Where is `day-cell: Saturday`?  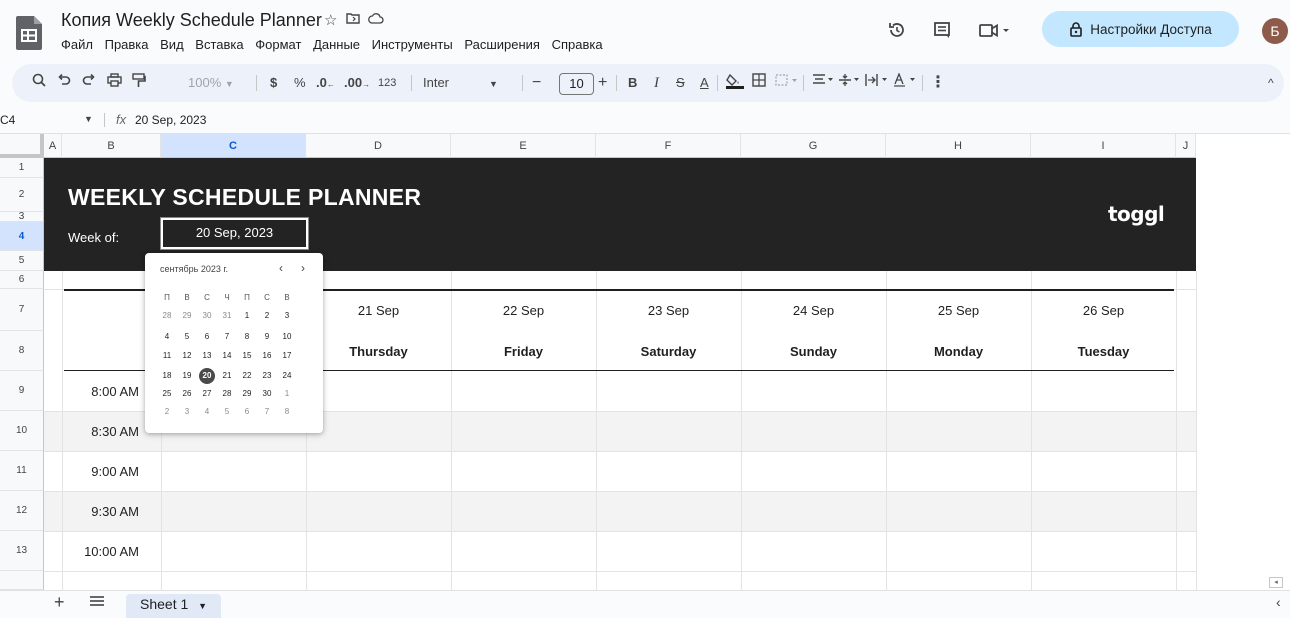 day-cell: Saturday is located at coordinates (668, 351).